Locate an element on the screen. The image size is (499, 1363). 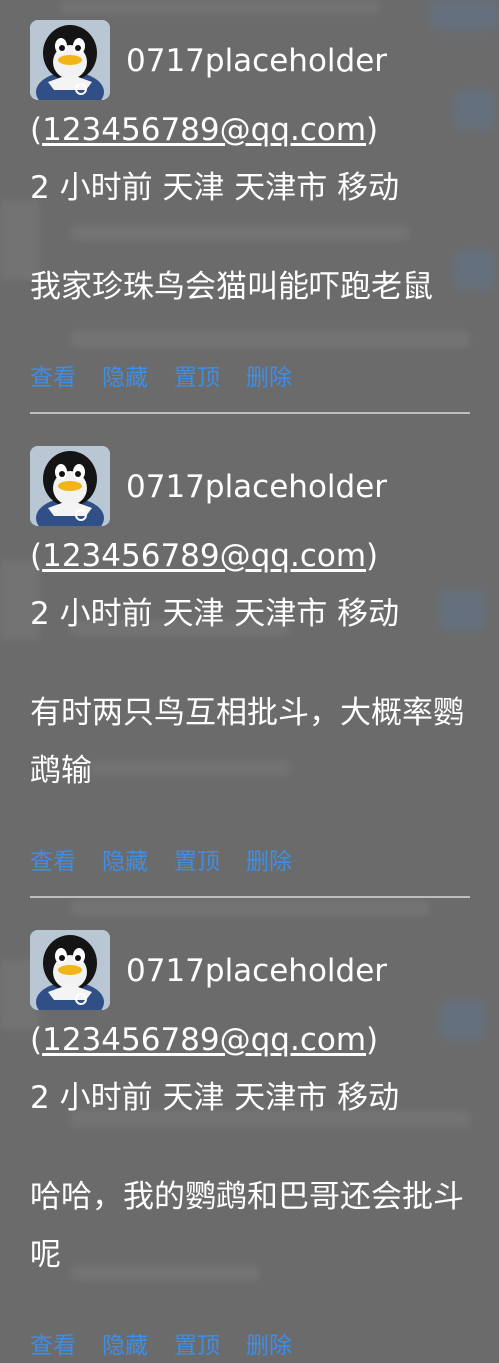
comment-text: 我家珍珠鸟会猫叫能吓跑老鼠 is located at coordinates (231, 287).